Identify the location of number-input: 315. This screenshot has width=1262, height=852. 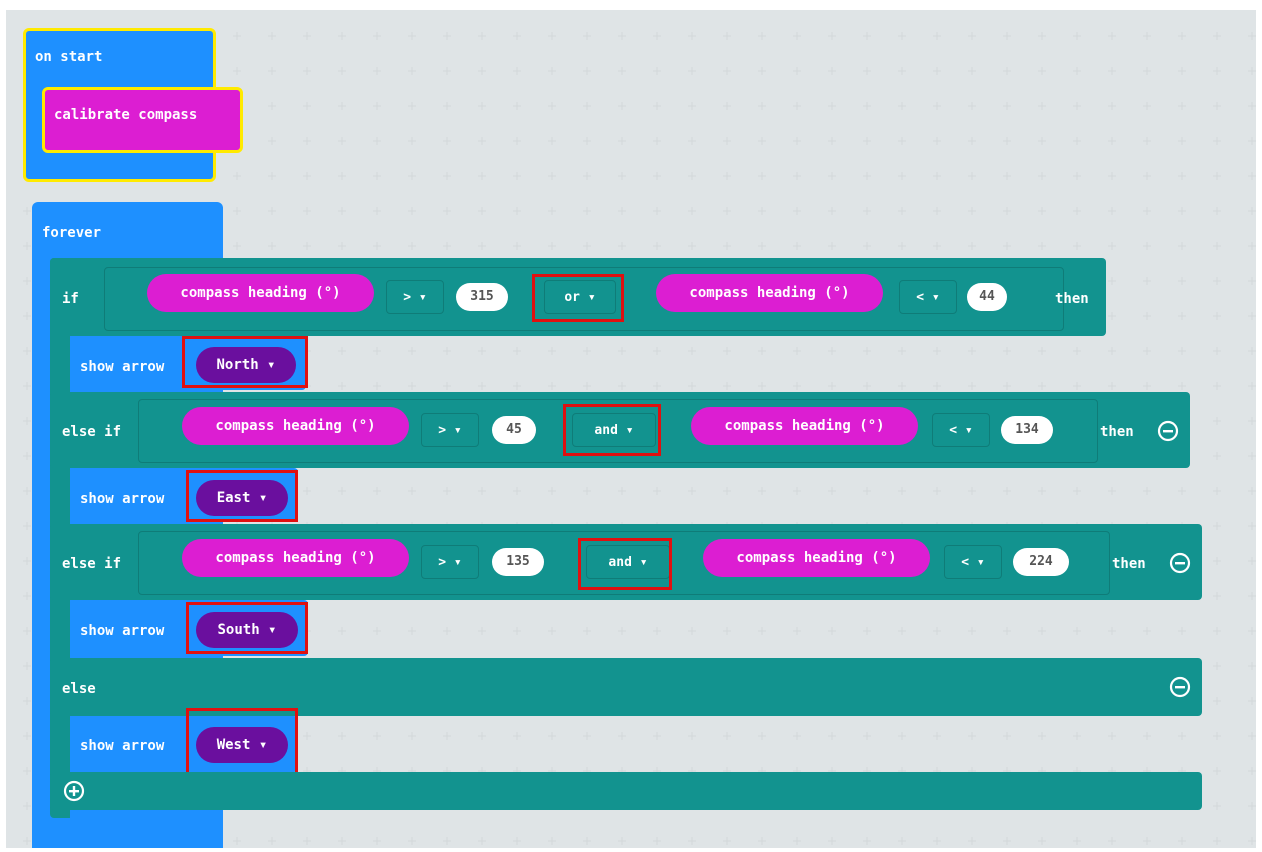
(482, 297).